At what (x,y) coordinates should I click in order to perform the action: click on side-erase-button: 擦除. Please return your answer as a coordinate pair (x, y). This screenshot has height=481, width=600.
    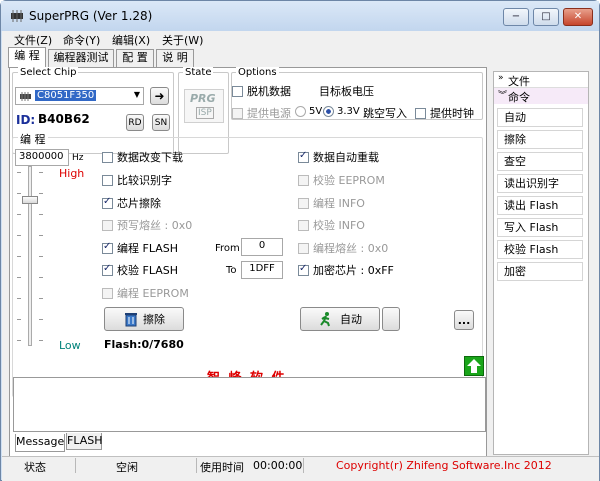
    Looking at the image, I should click on (540, 139).